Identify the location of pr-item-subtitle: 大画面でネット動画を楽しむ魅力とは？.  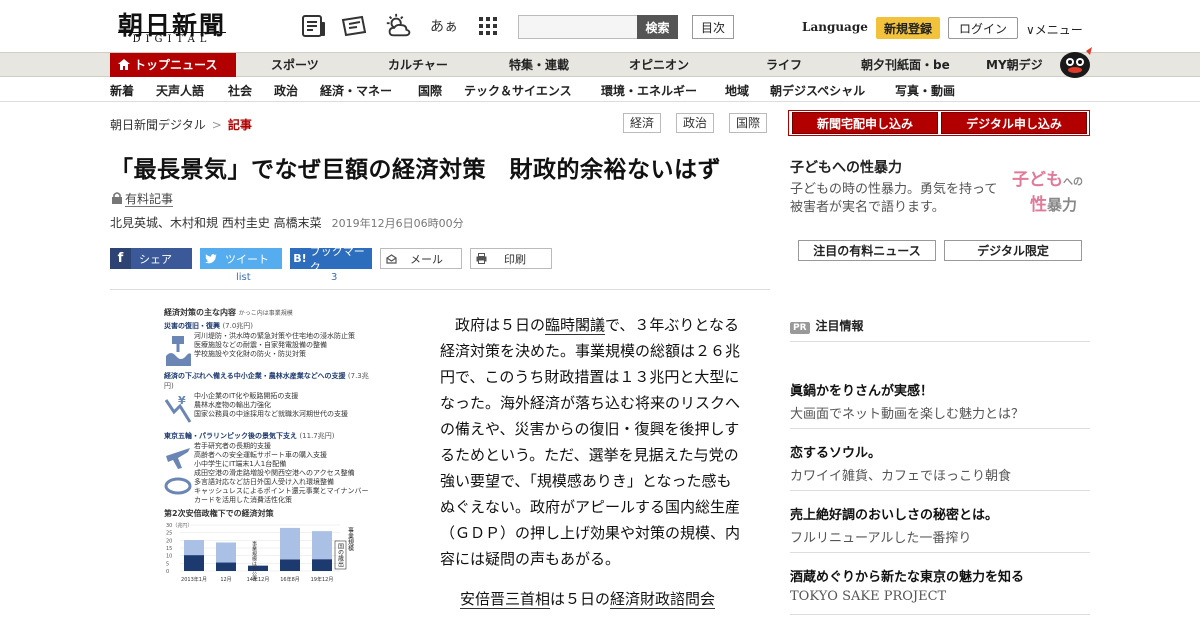
(907, 412).